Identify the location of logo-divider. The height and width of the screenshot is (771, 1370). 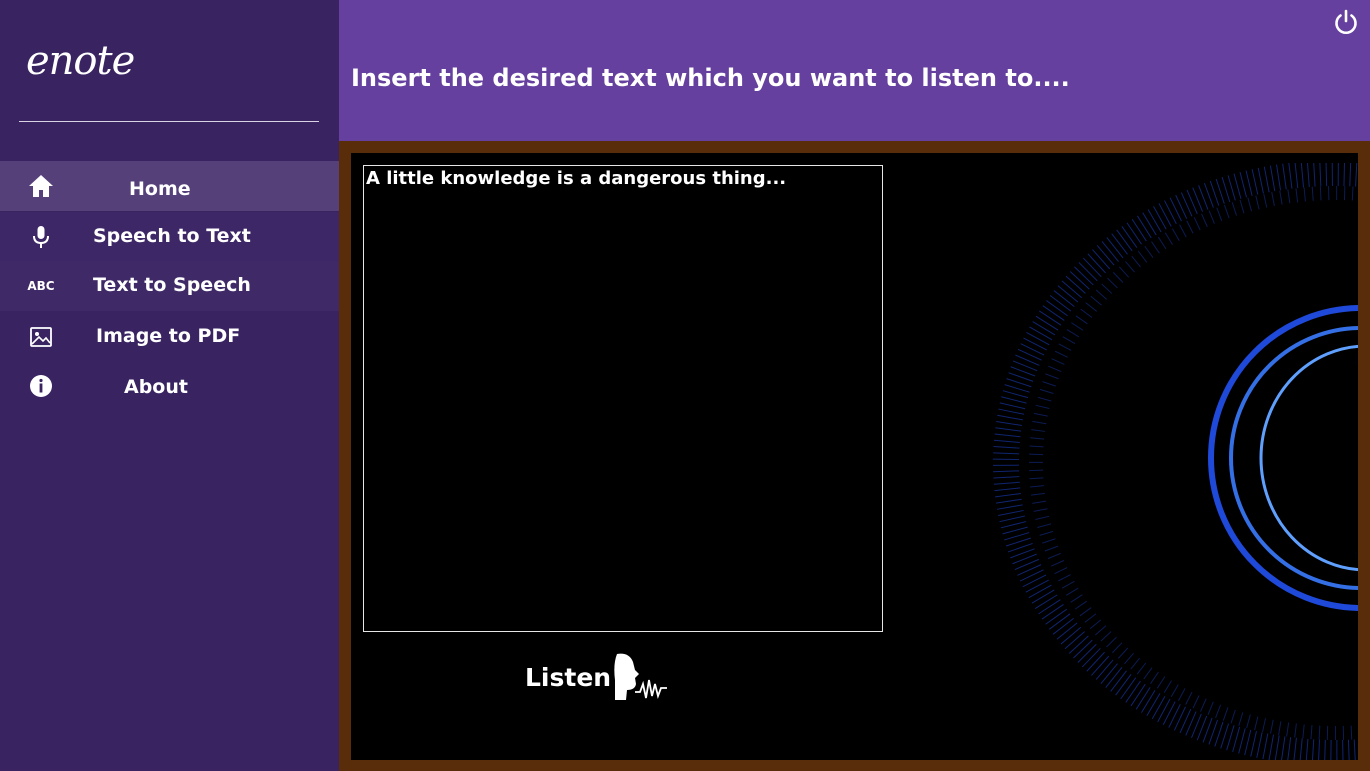
(169, 121).